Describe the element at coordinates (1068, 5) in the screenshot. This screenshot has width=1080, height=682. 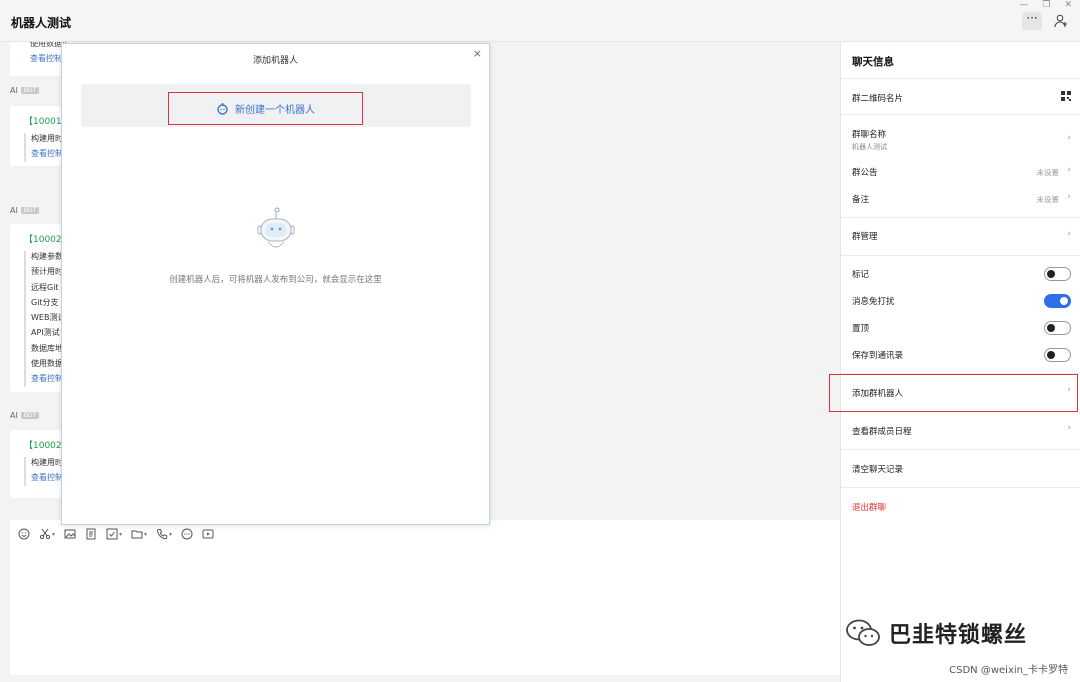
I see `close-window-icon: ✕` at that location.